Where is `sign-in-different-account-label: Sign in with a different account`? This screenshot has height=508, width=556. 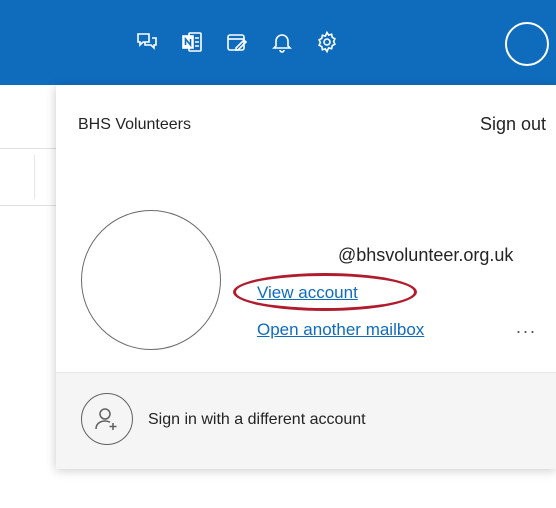 sign-in-different-account-label: Sign in with a different account is located at coordinates (257, 419).